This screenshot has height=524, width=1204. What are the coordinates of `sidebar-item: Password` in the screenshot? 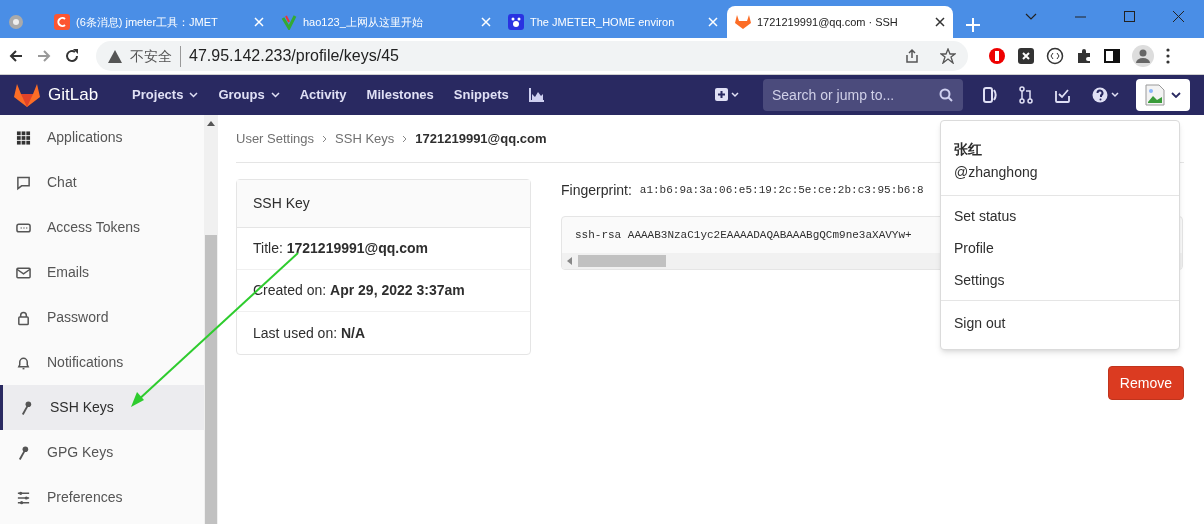 It's located at (102, 317).